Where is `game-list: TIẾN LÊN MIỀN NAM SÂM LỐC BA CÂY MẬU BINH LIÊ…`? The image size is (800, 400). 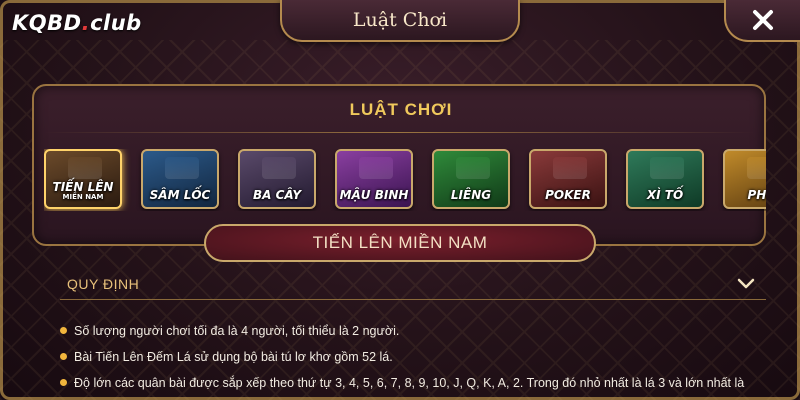 game-list: TIẾN LÊN MIỀN NAM SÂM LỐC BA CÂY MẬU BINH LIÊ… is located at coordinates (405, 180).